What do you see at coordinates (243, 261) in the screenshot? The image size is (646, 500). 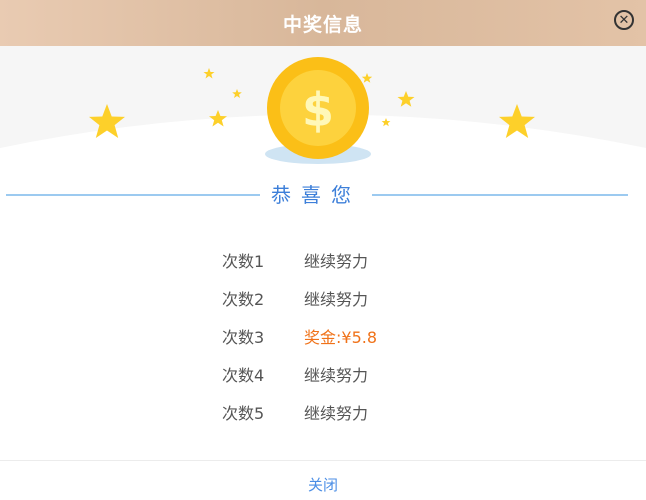 I see `attempt-label: 次数1` at bounding box center [243, 261].